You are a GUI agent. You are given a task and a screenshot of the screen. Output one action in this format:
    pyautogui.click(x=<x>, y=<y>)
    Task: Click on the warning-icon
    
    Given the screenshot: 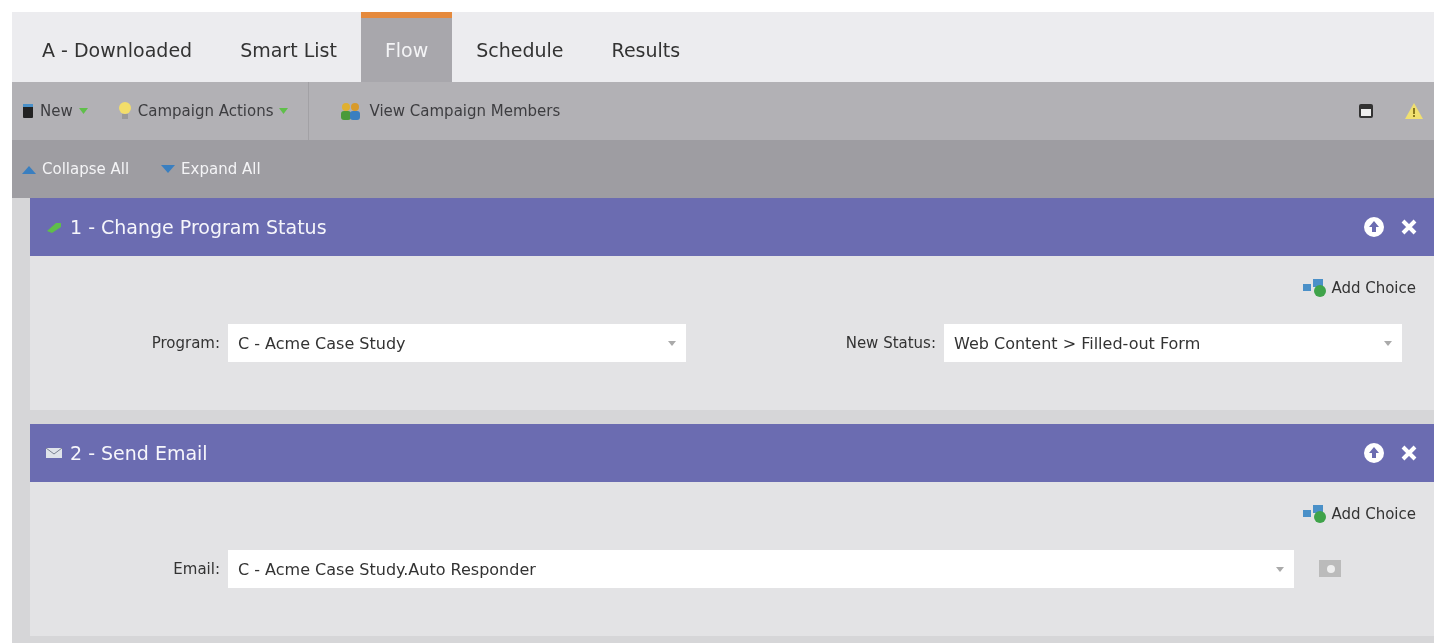 What is the action you would take?
    pyautogui.click(x=1414, y=111)
    